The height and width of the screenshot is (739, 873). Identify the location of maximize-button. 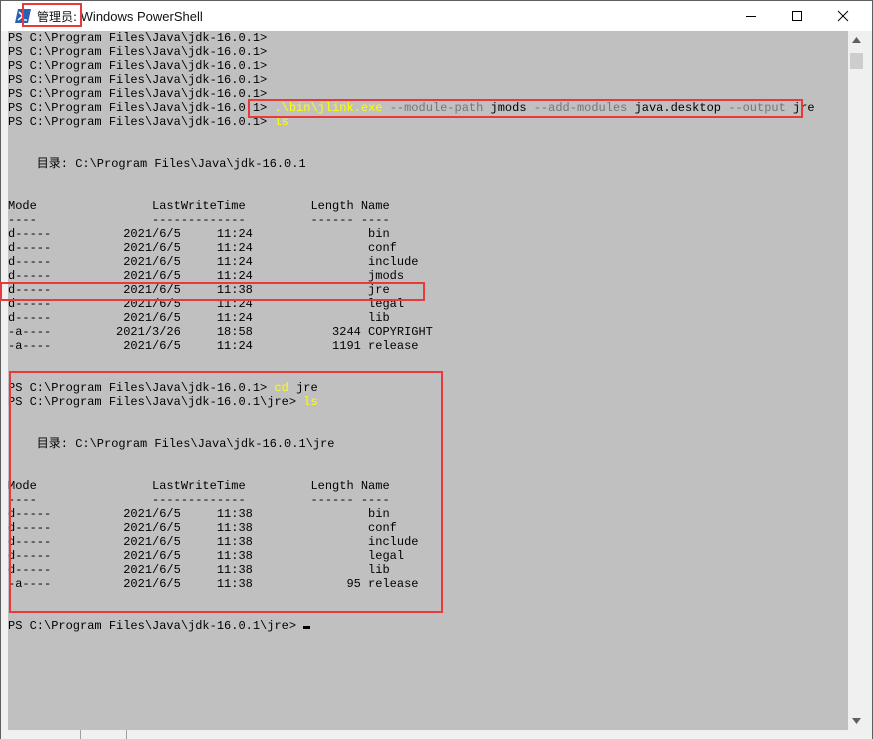
(797, 16).